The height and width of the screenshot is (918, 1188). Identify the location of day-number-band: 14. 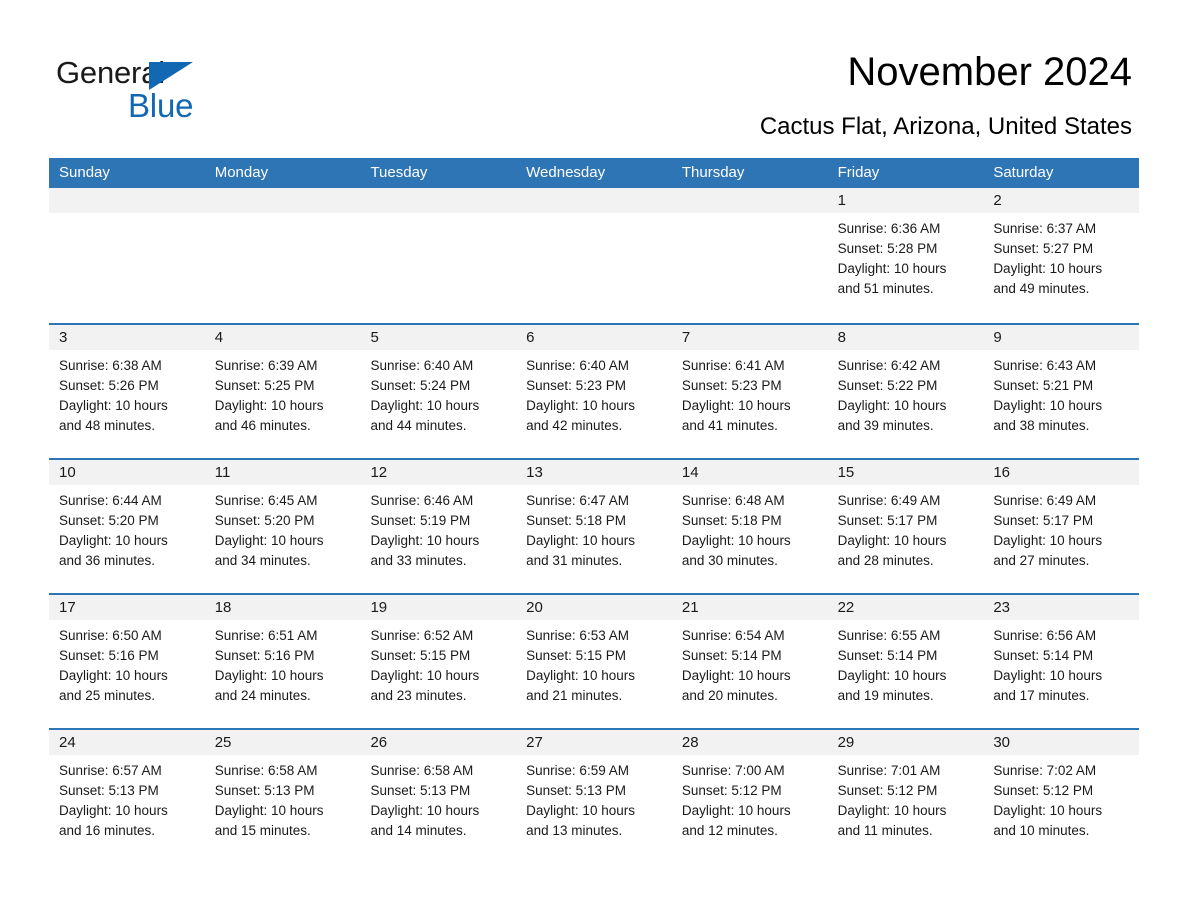
(749, 472).